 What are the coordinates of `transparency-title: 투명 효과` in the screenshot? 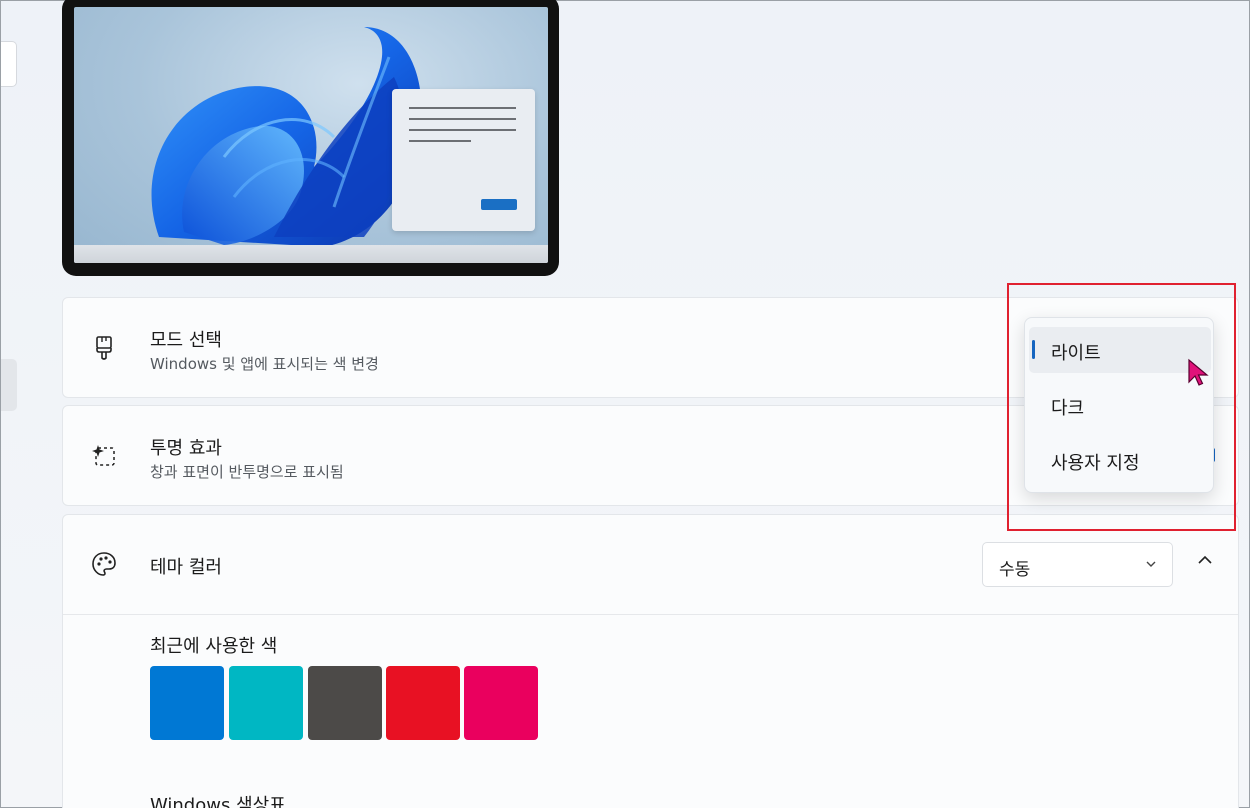 It's located at (186, 448).